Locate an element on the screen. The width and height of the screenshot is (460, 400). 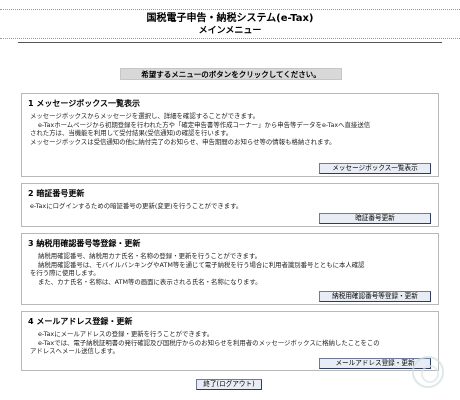
pin-update-button: 暗証番号更新 is located at coordinates (375, 218).